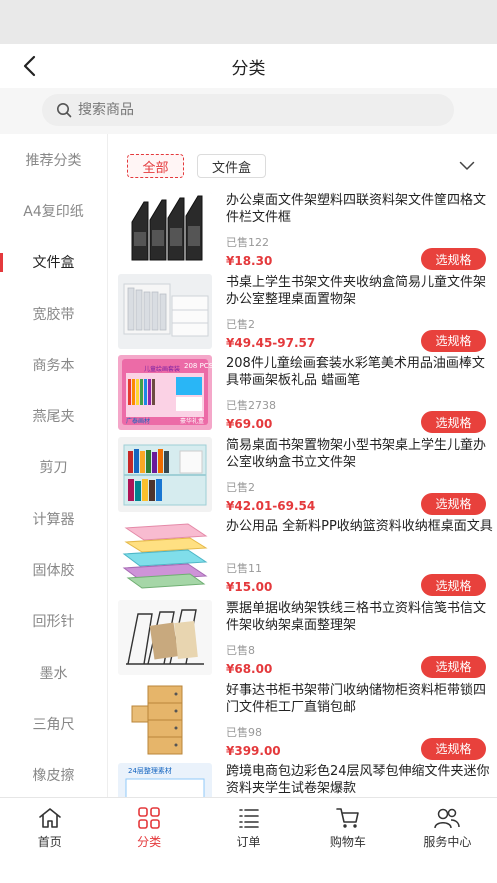  What do you see at coordinates (244, 732) in the screenshot?
I see `product-sold-count: 已售98` at bounding box center [244, 732].